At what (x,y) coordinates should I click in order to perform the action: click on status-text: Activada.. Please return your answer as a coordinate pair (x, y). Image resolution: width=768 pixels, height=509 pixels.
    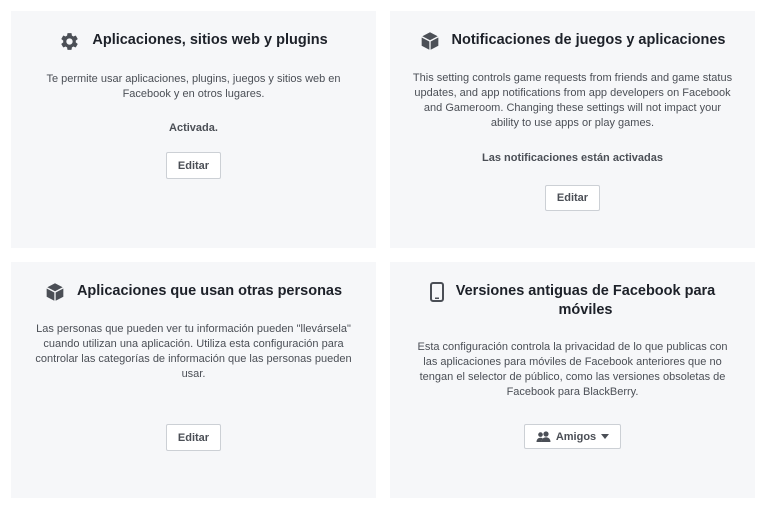
    Looking at the image, I should click on (193, 128).